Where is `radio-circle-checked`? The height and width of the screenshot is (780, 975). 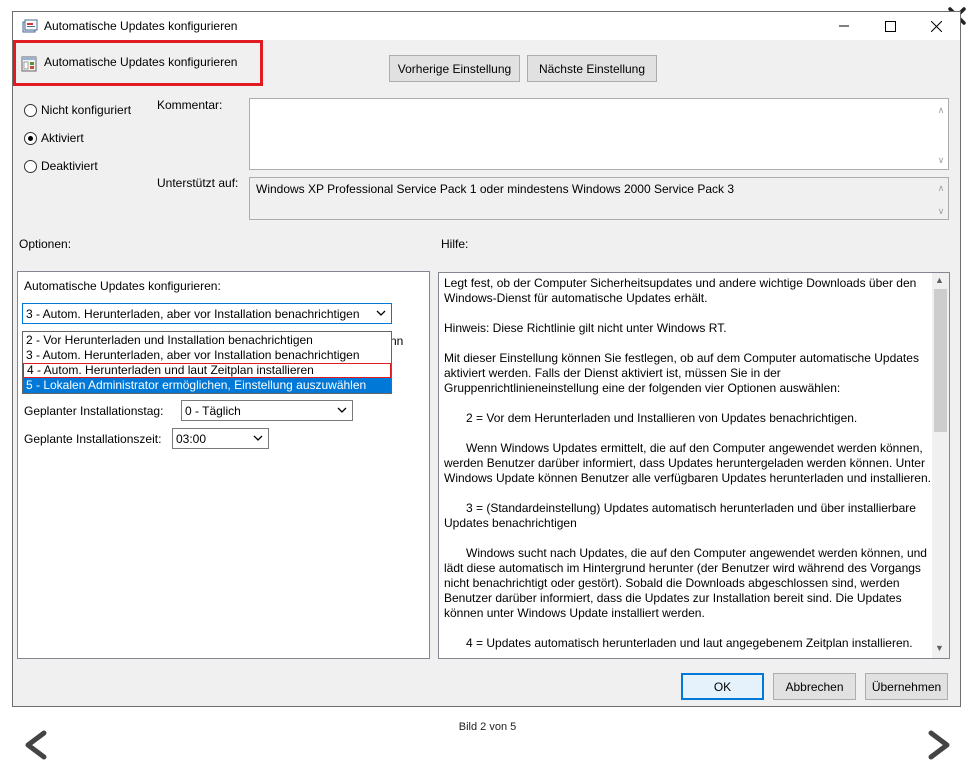
radio-circle-checked is located at coordinates (30, 138).